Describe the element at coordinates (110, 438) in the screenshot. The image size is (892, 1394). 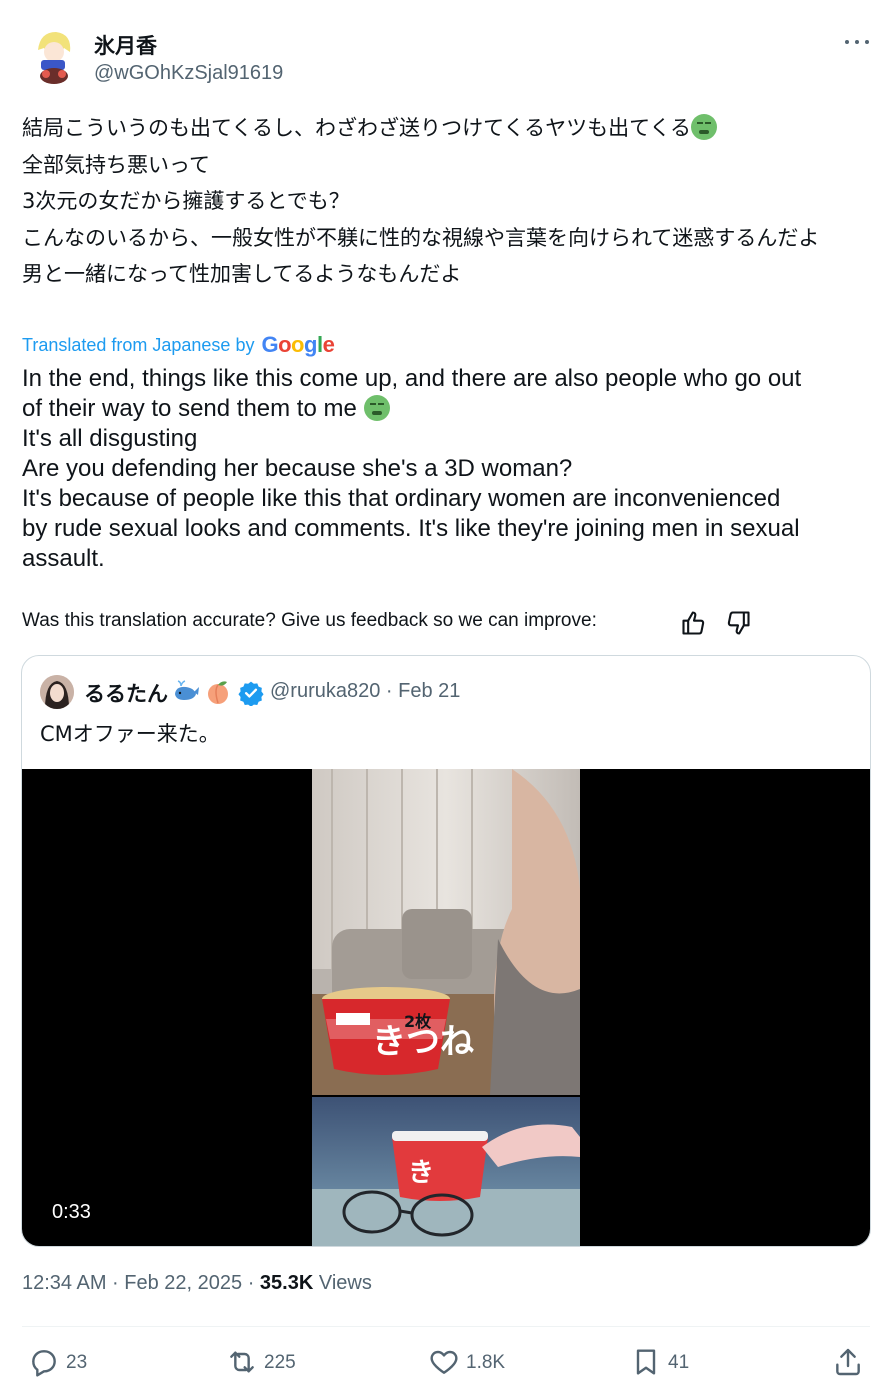
I see `translation-line: It's all disgusting` at that location.